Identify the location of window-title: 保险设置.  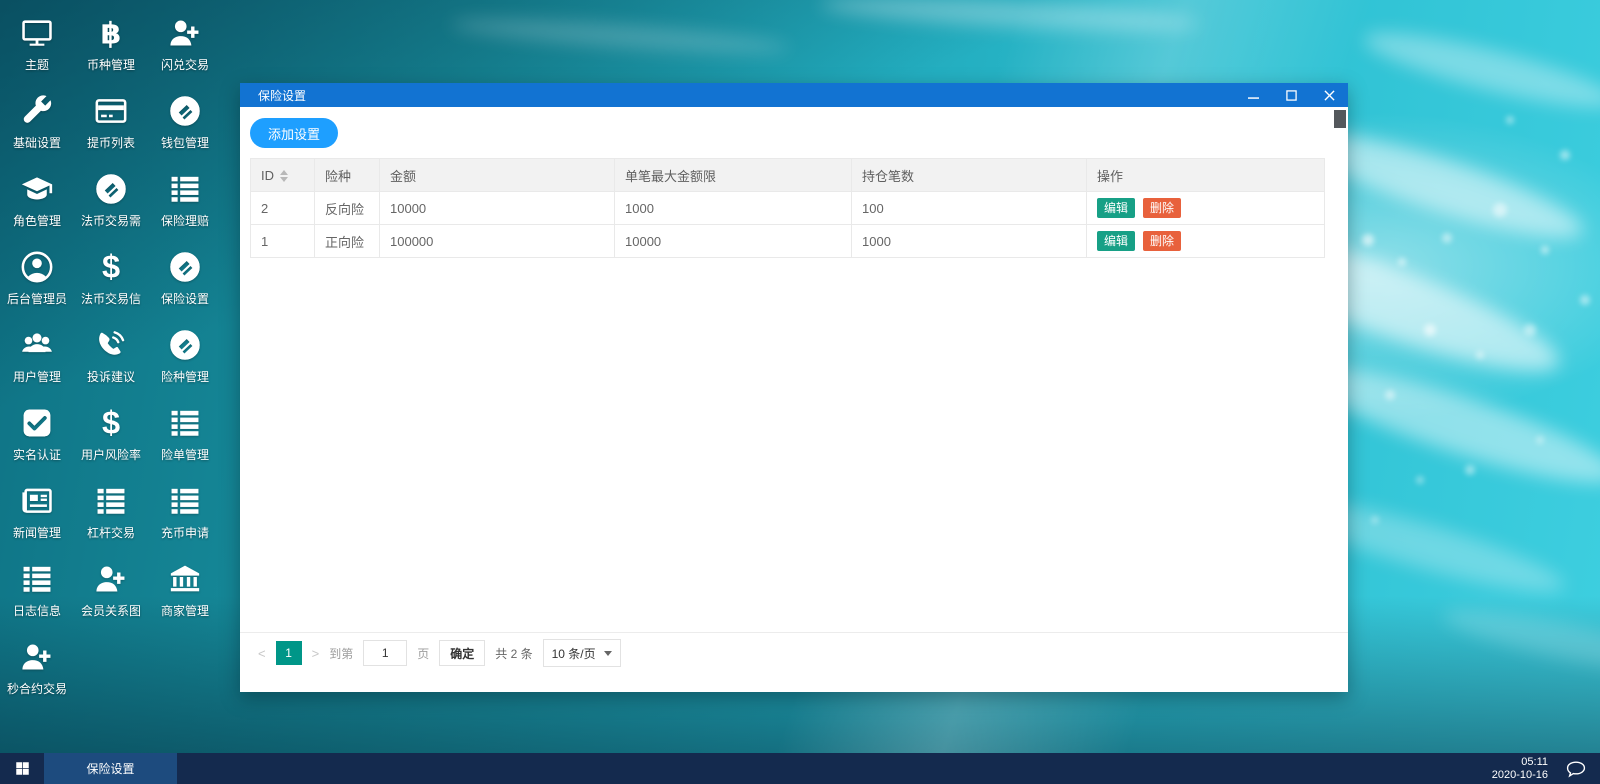
(282, 95).